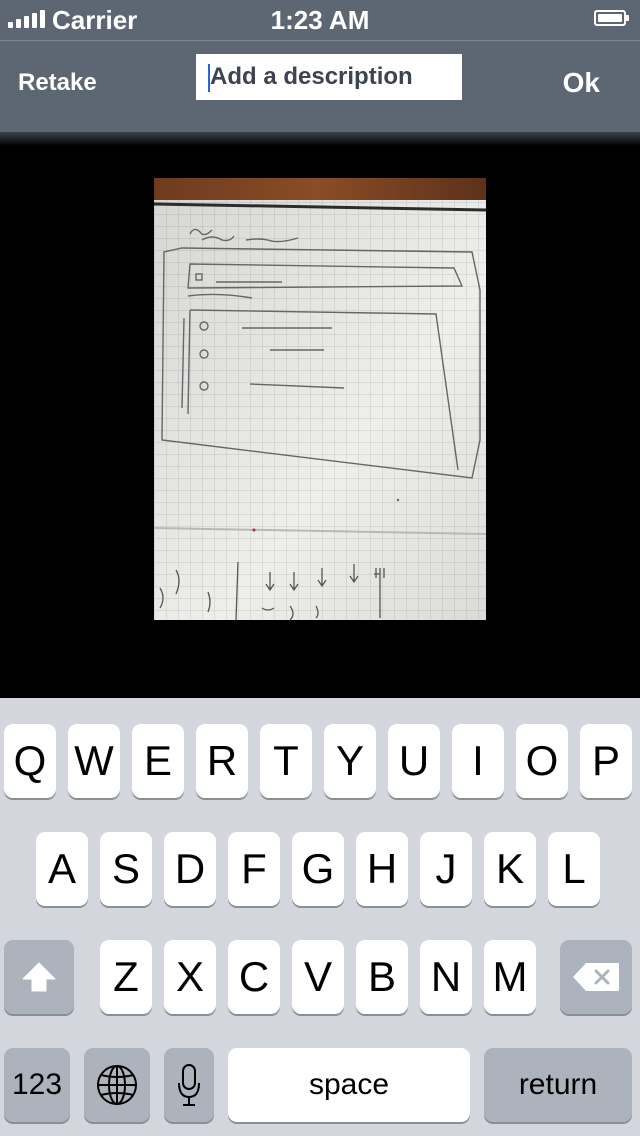 This screenshot has height=1136, width=640. Describe the element at coordinates (611, 18) in the screenshot. I see `battery-icon` at that location.